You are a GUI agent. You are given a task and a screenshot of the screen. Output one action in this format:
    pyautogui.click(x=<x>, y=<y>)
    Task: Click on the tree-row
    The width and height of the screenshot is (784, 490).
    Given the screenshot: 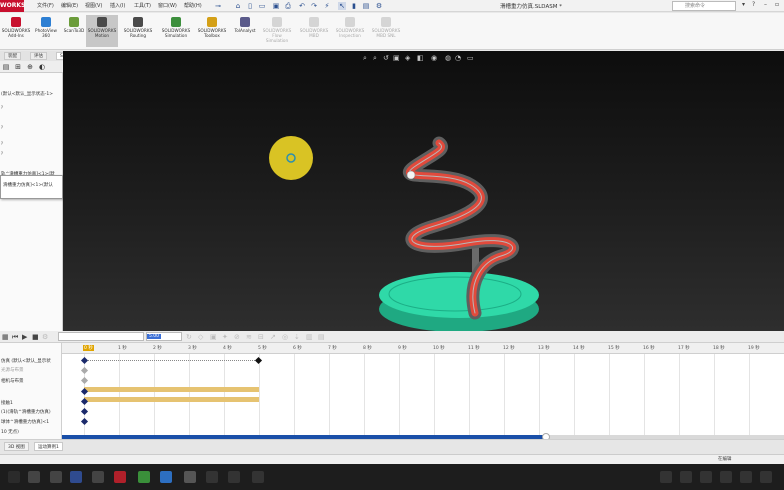 What is the action you would take?
    pyautogui.click(x=31, y=392)
    